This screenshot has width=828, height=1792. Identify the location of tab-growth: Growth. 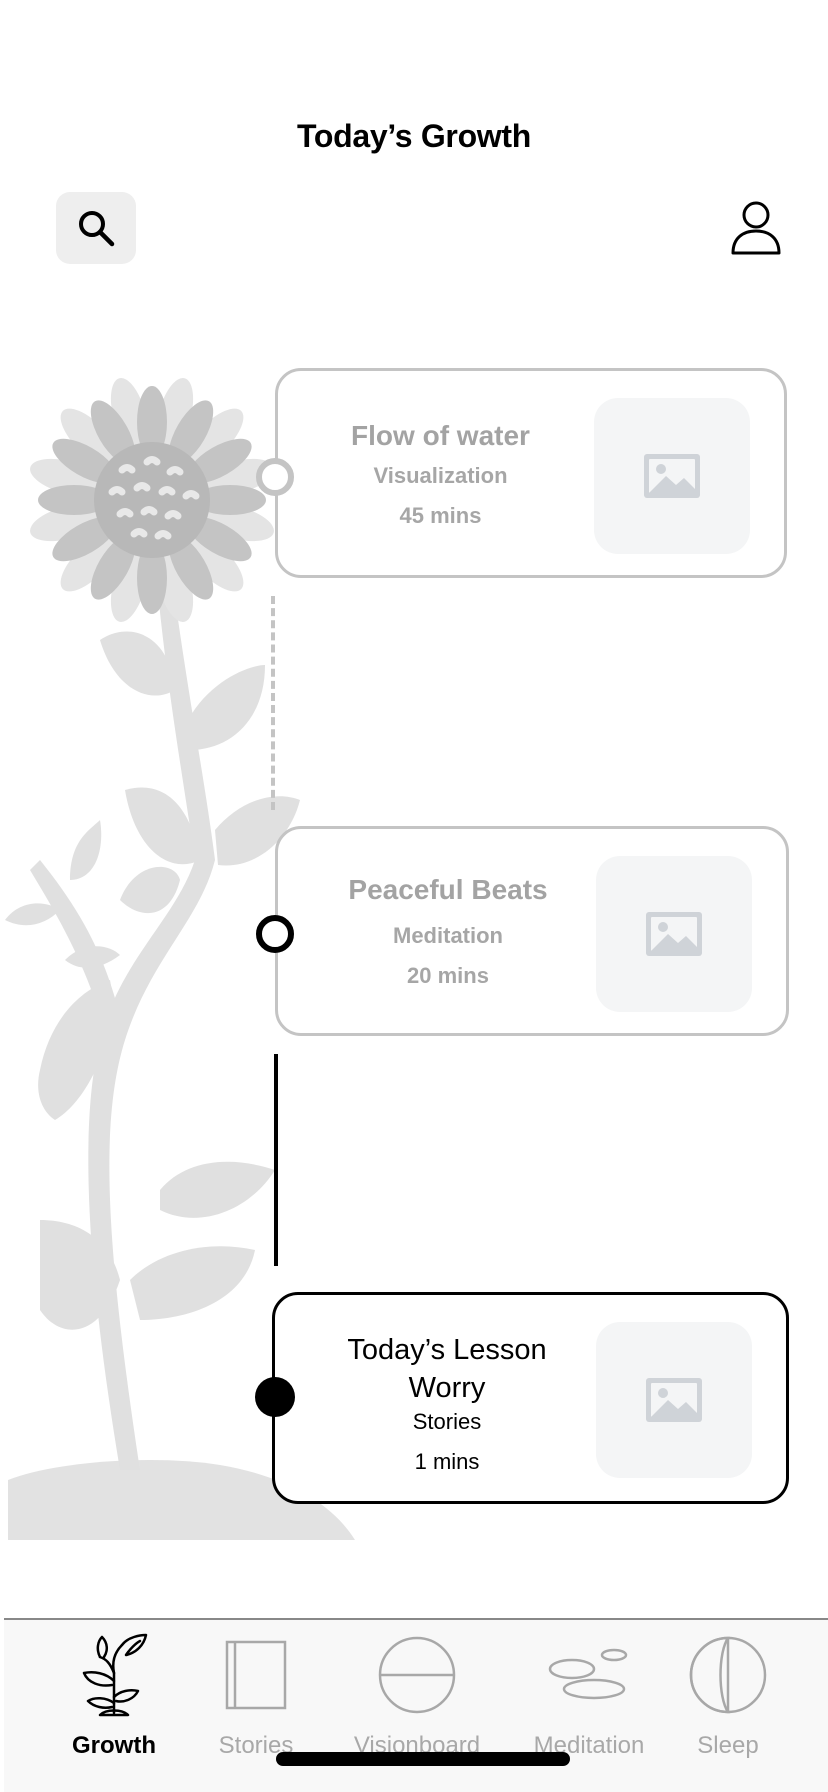
(114, 1695).